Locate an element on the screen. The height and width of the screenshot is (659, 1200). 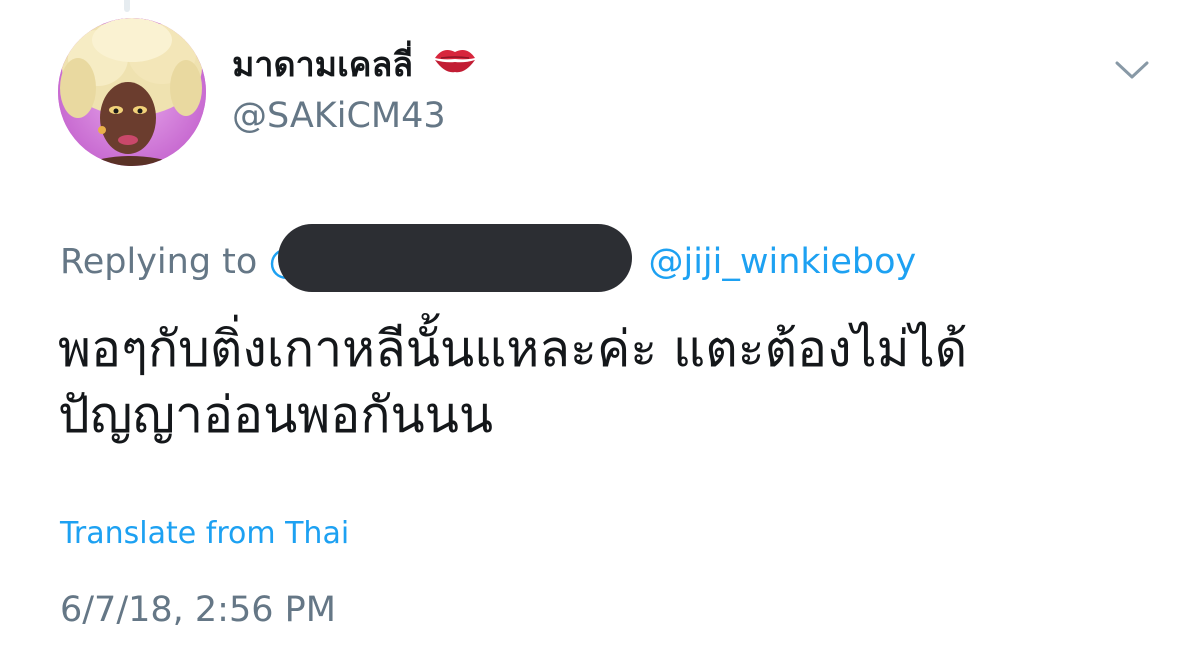
redacted-mention: @ is located at coordinates (454, 258).